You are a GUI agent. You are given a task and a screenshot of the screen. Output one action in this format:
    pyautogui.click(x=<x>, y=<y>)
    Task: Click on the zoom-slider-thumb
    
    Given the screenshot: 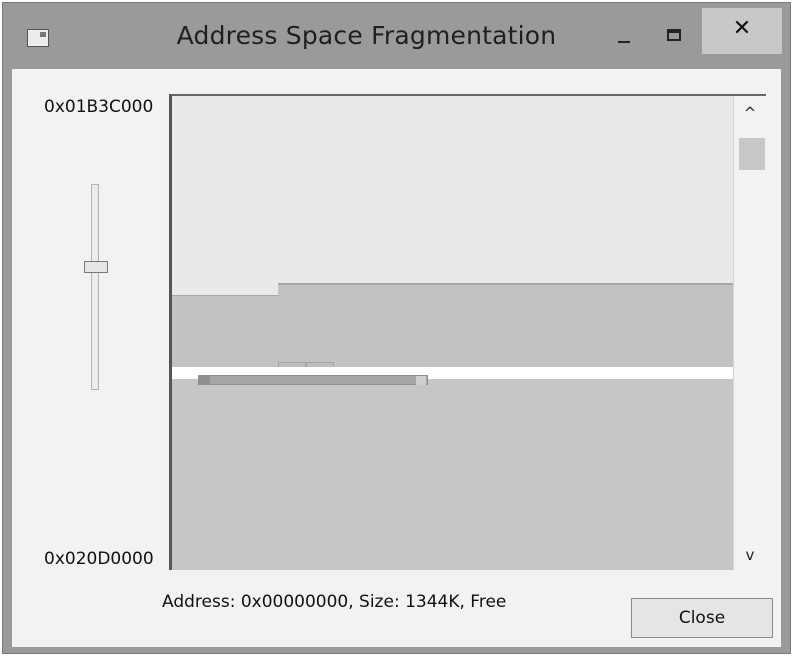 What is the action you would take?
    pyautogui.click(x=96, y=267)
    